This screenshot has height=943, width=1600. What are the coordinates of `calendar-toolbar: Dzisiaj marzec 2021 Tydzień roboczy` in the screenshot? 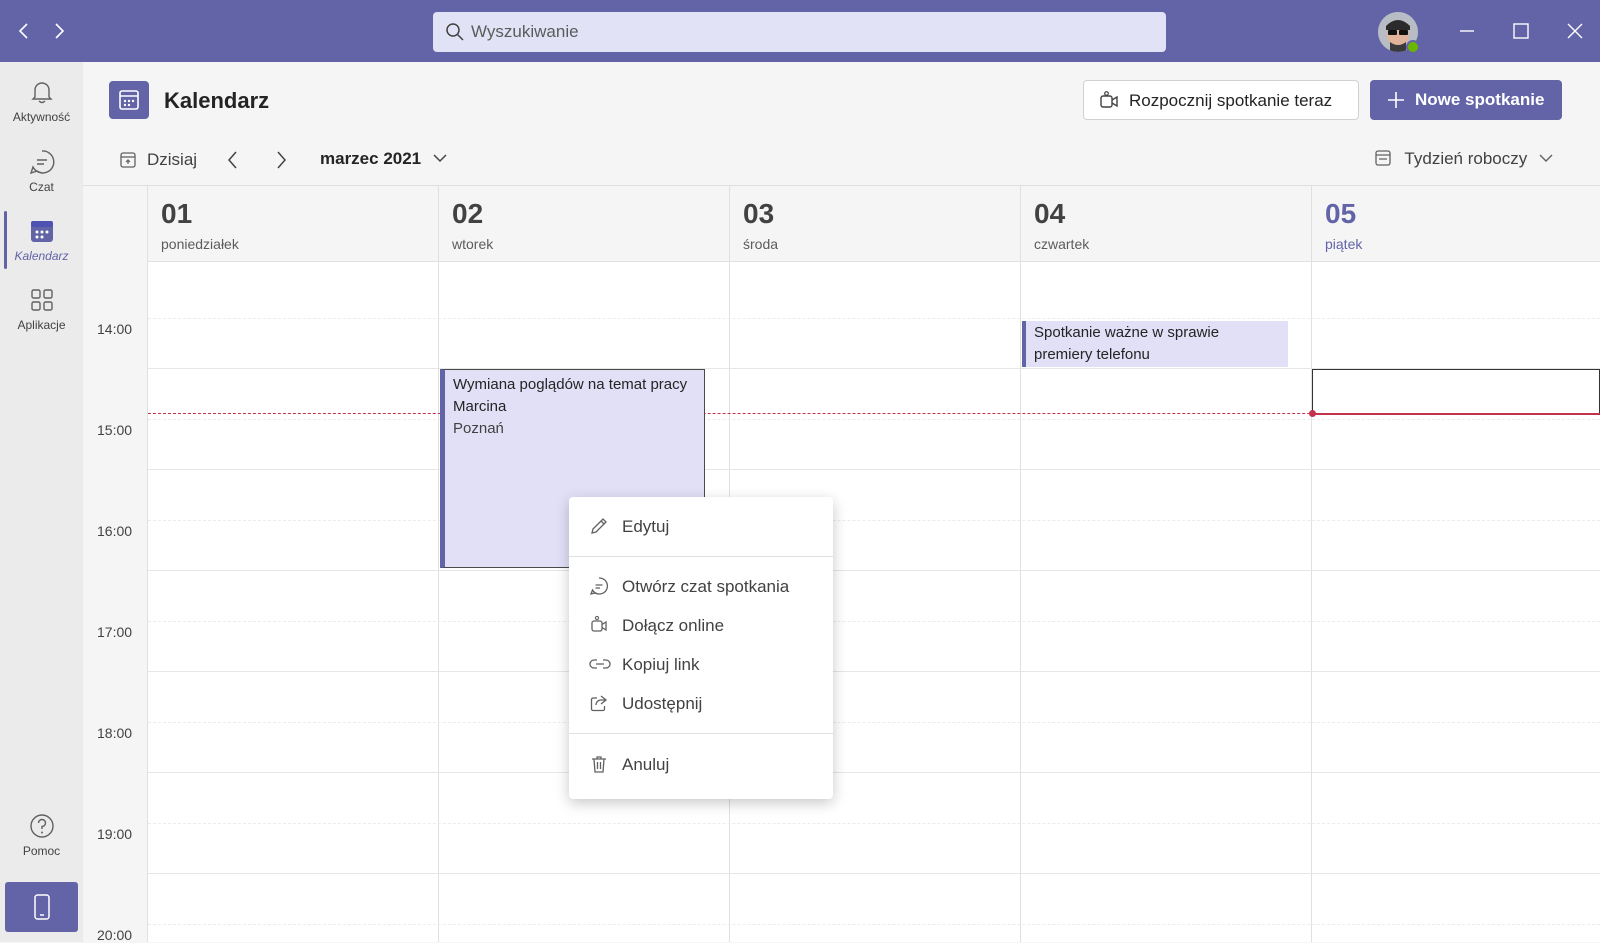 It's located at (841, 160).